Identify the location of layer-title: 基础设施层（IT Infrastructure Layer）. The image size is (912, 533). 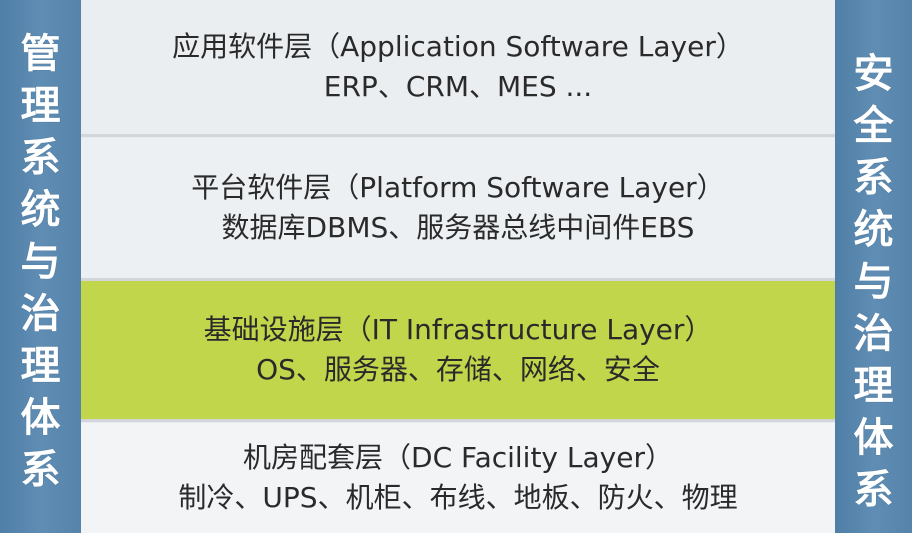
(458, 329).